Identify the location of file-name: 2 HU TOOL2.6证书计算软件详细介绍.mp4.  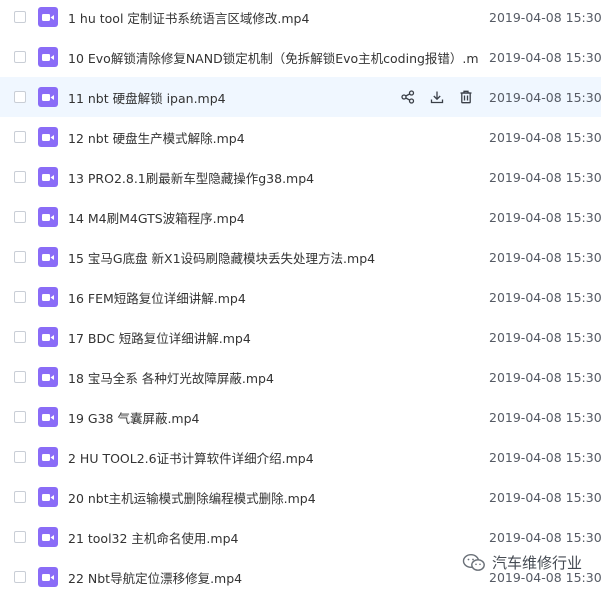
(273, 457).